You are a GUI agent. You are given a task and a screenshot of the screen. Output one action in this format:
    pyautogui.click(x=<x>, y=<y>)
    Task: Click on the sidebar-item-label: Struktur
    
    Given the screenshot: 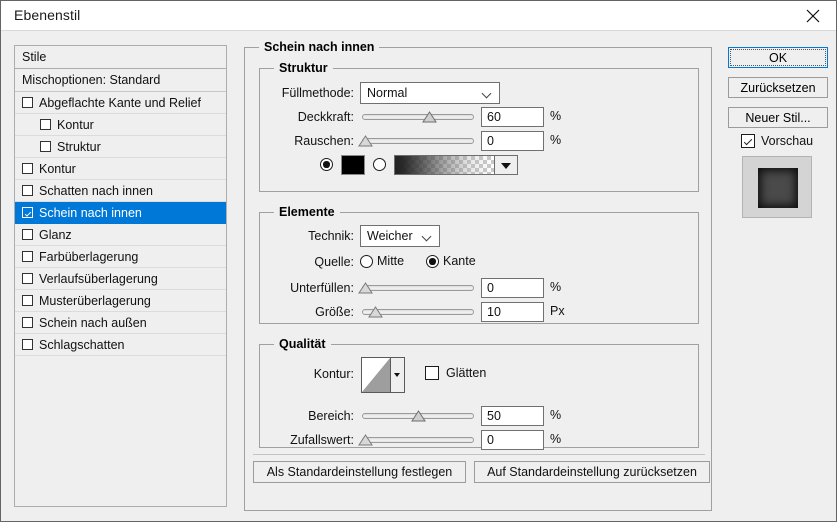 What is the action you would take?
    pyautogui.click(x=79, y=147)
    